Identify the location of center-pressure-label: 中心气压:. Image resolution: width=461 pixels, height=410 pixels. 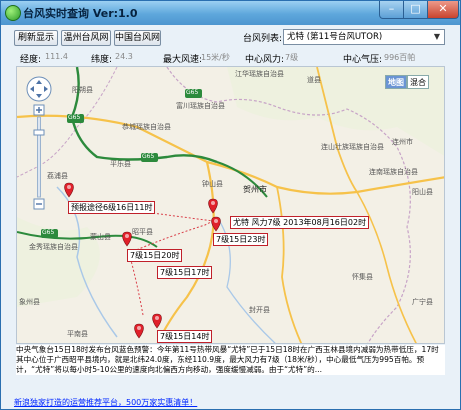
(363, 60).